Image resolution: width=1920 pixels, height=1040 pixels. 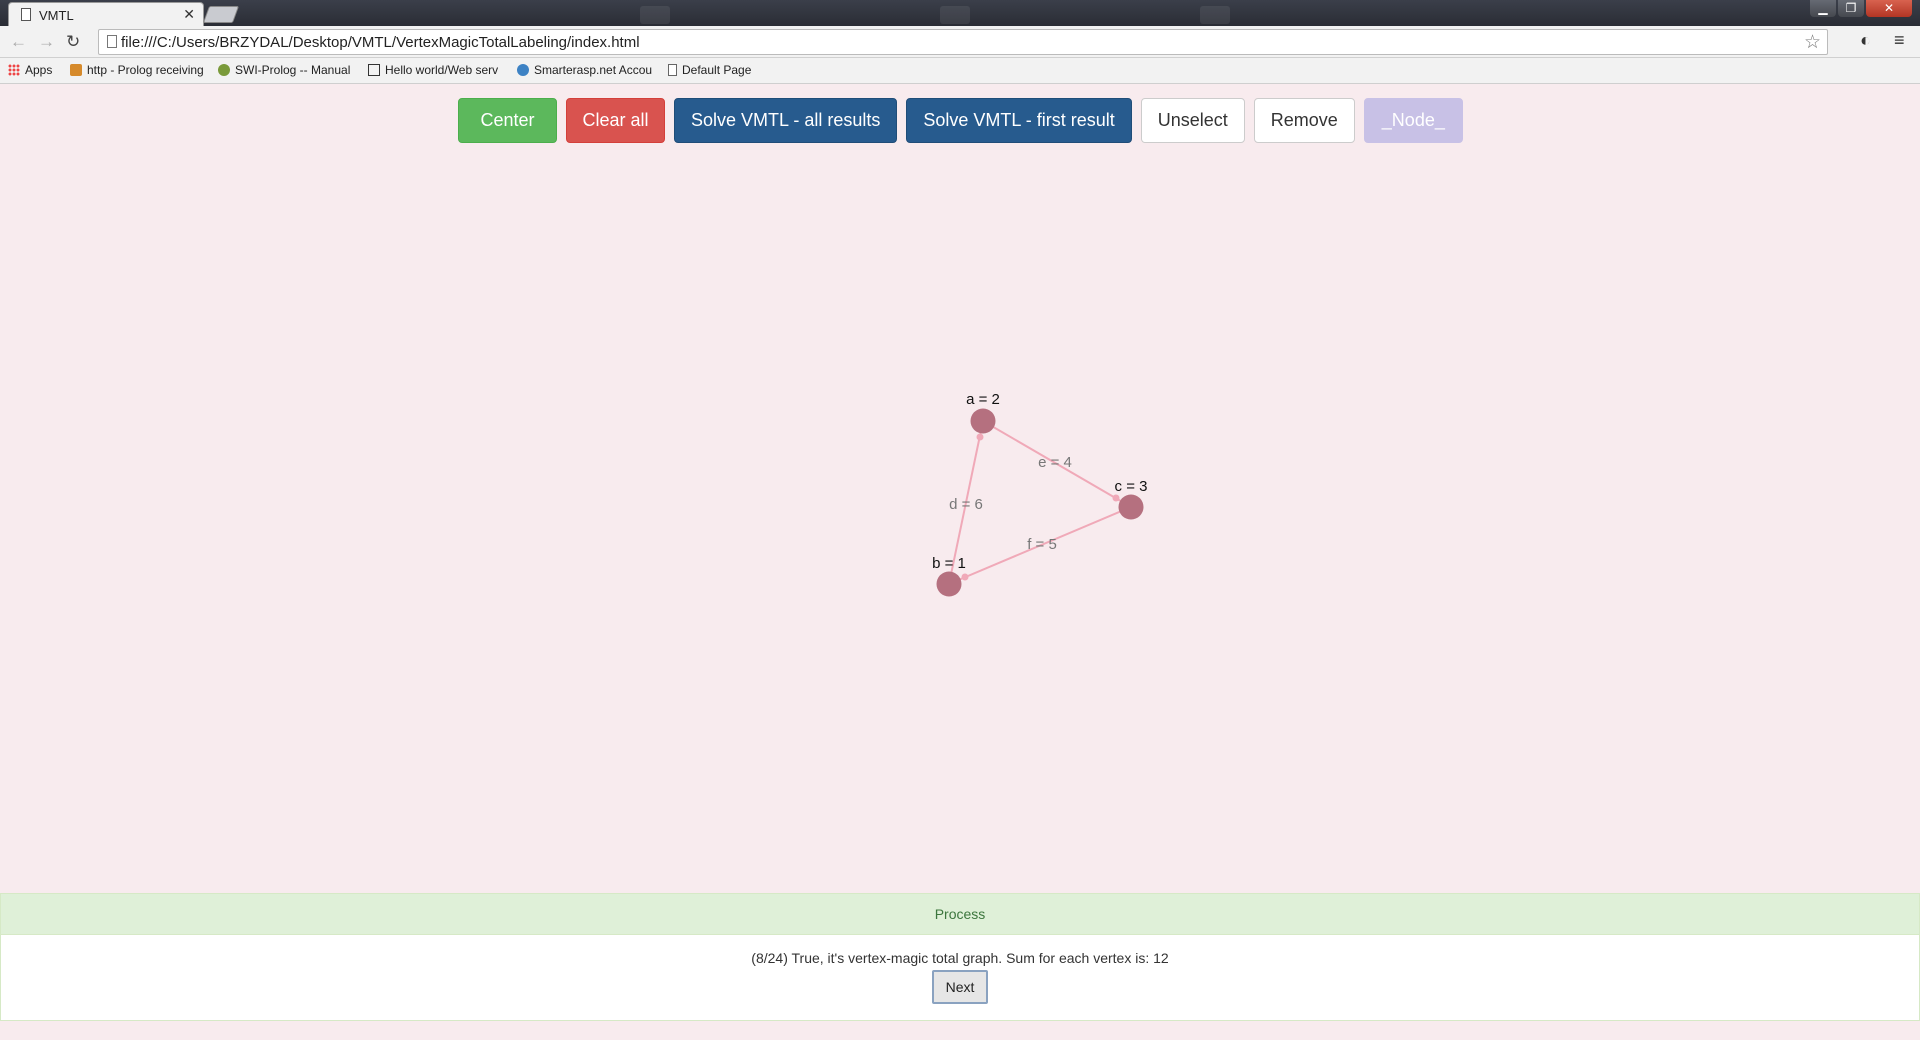 What do you see at coordinates (224, 70) in the screenshot?
I see `swi-prolog-icon` at bounding box center [224, 70].